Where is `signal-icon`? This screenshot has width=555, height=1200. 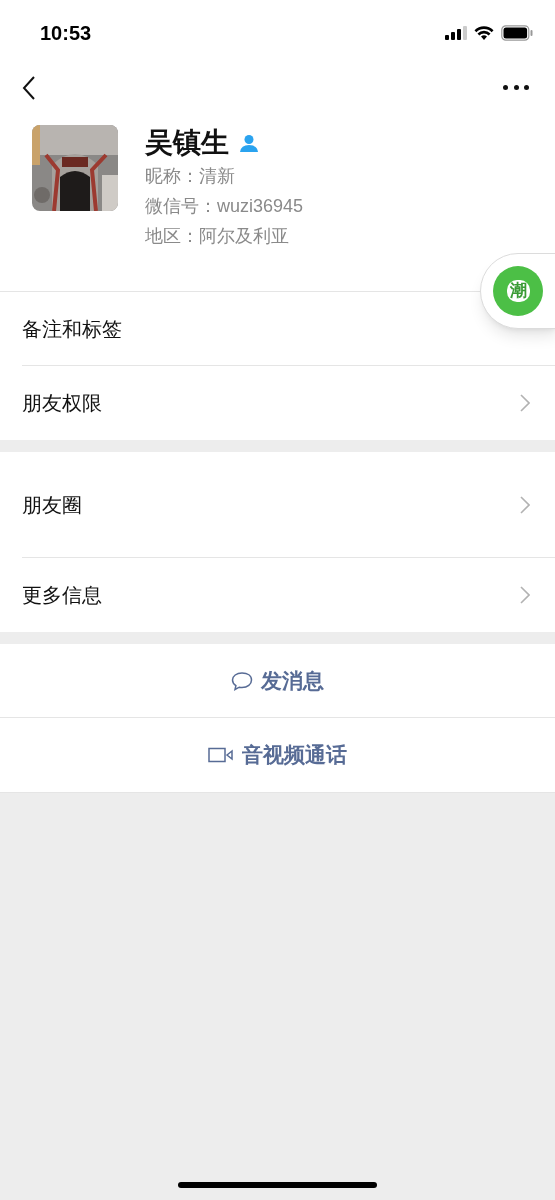
signal-icon is located at coordinates (456, 32).